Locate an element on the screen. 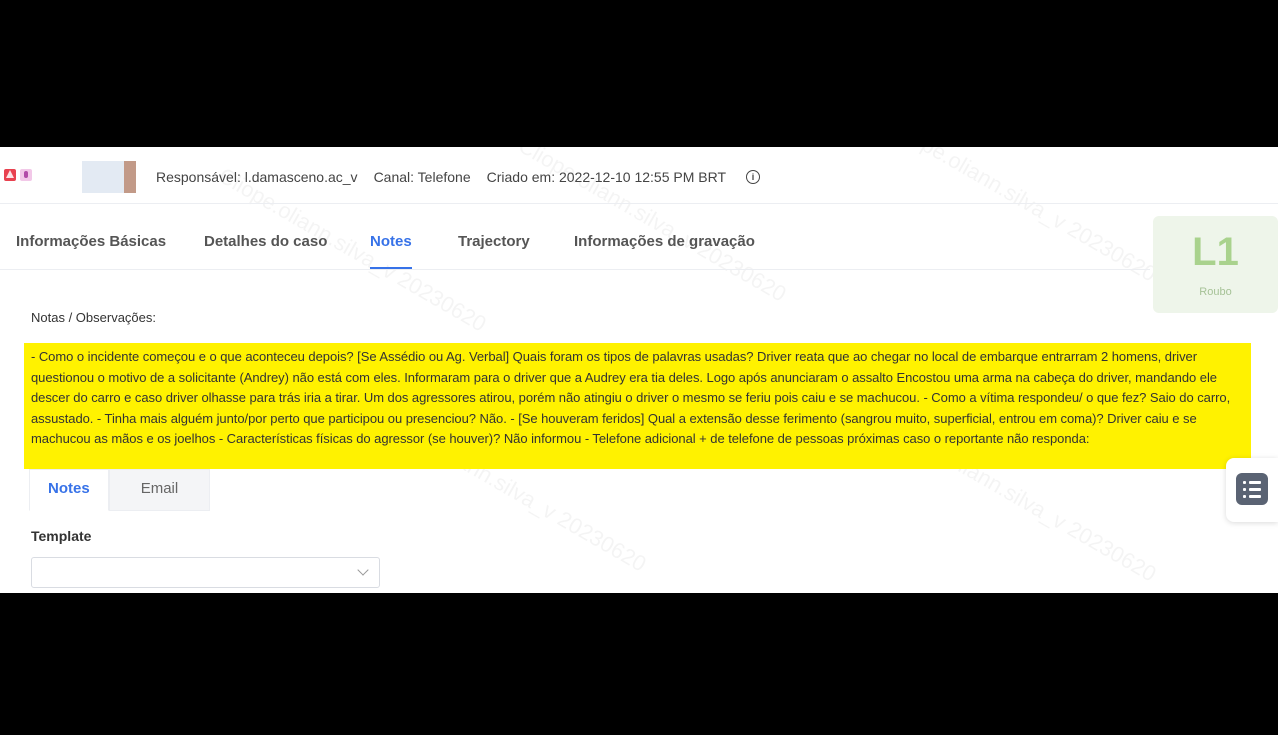 This screenshot has height=735, width=1278. channel-text: Canal: Telefone is located at coordinates (422, 177).